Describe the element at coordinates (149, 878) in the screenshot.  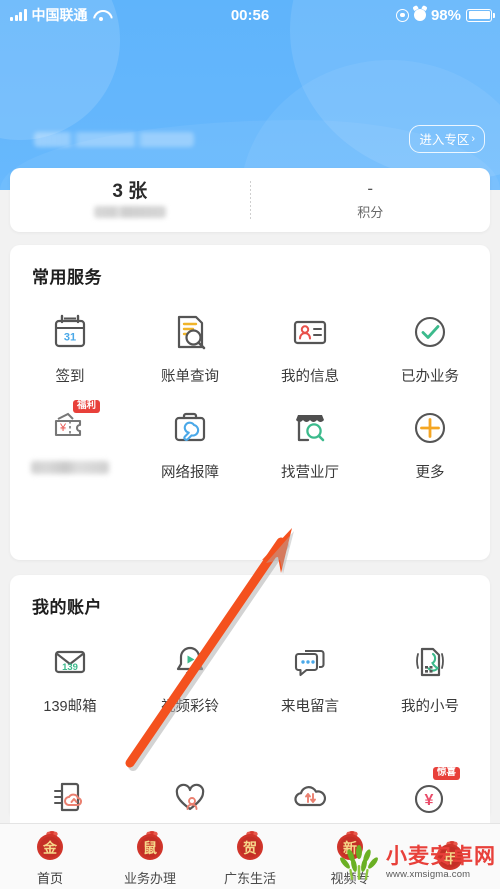
I see `tab-label: 业务办理` at that location.